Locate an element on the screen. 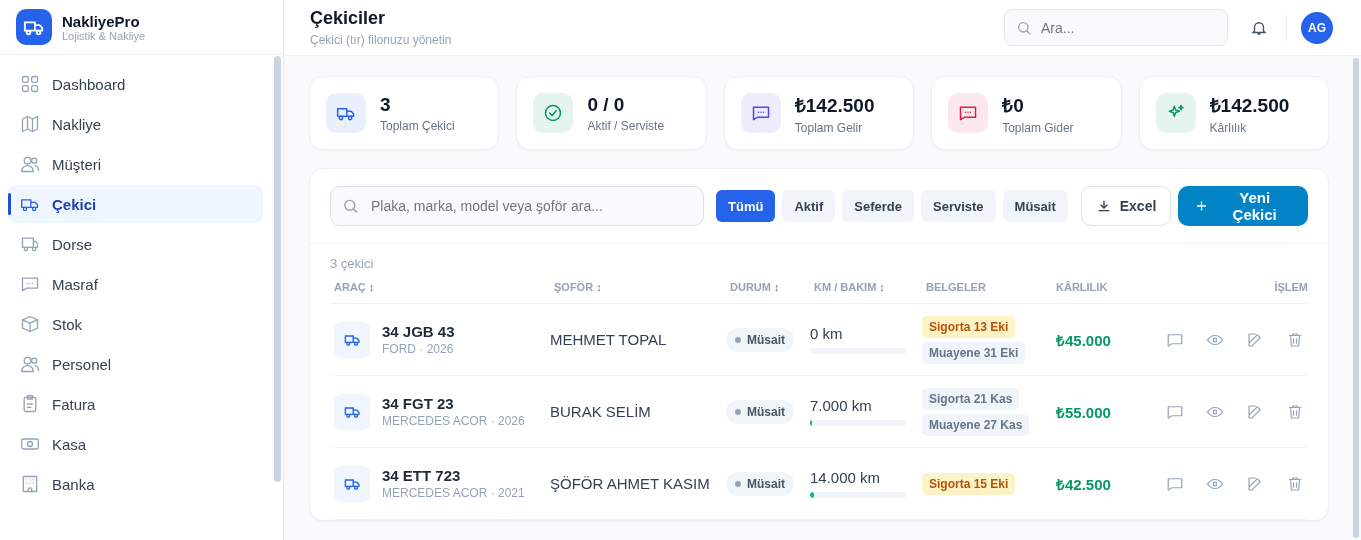 This screenshot has height=540, width=1361. column-header: BELGELER is located at coordinates (956, 287).